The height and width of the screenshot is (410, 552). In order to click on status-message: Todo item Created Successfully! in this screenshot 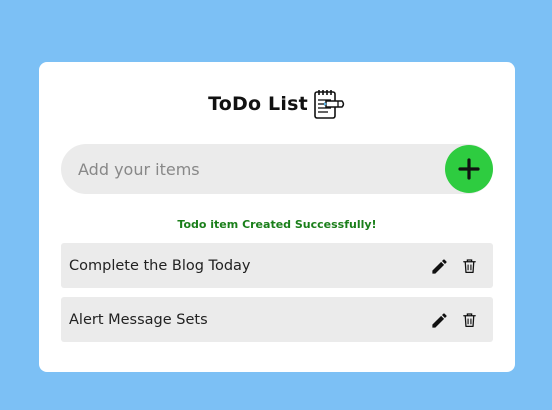, I will do `click(277, 224)`.